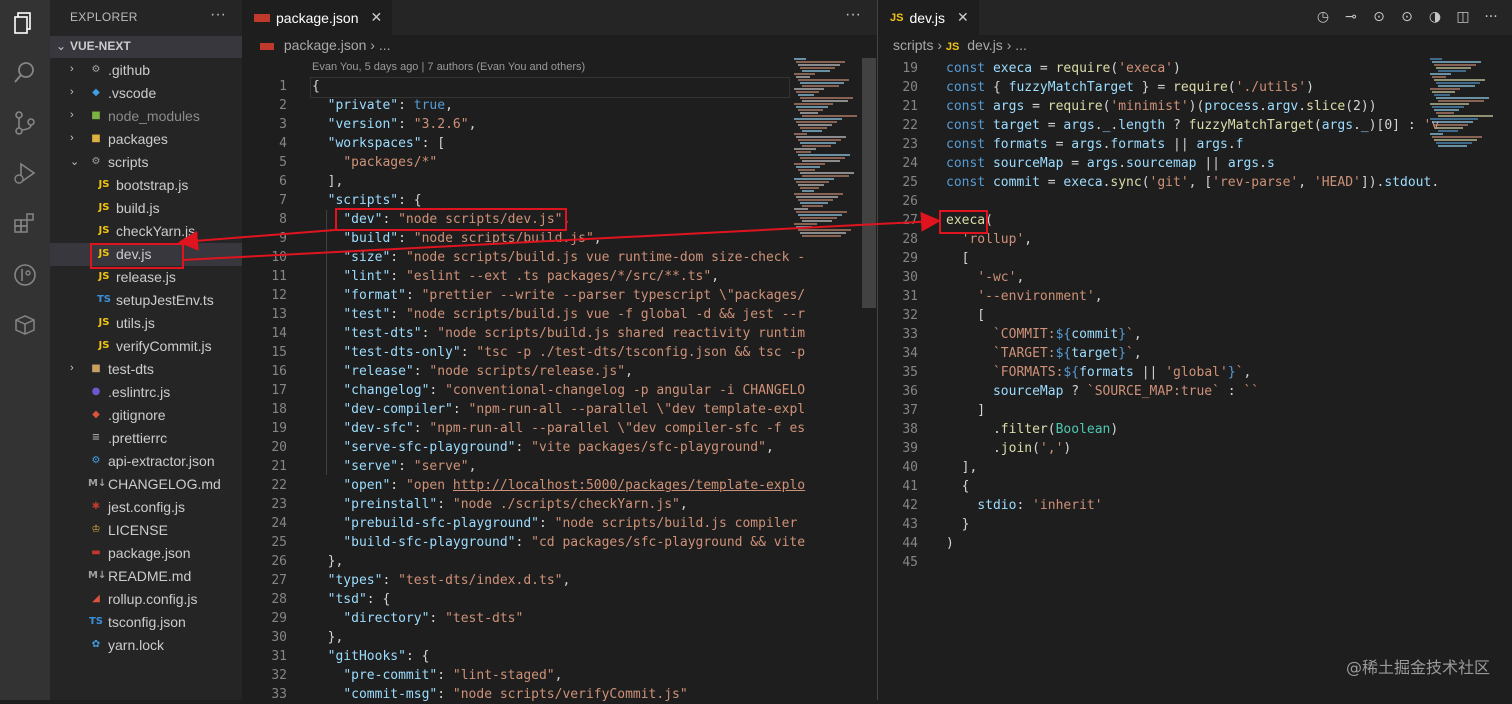  What do you see at coordinates (146, 93) in the screenshot?
I see `tree-item: › ◆ .vscode` at bounding box center [146, 93].